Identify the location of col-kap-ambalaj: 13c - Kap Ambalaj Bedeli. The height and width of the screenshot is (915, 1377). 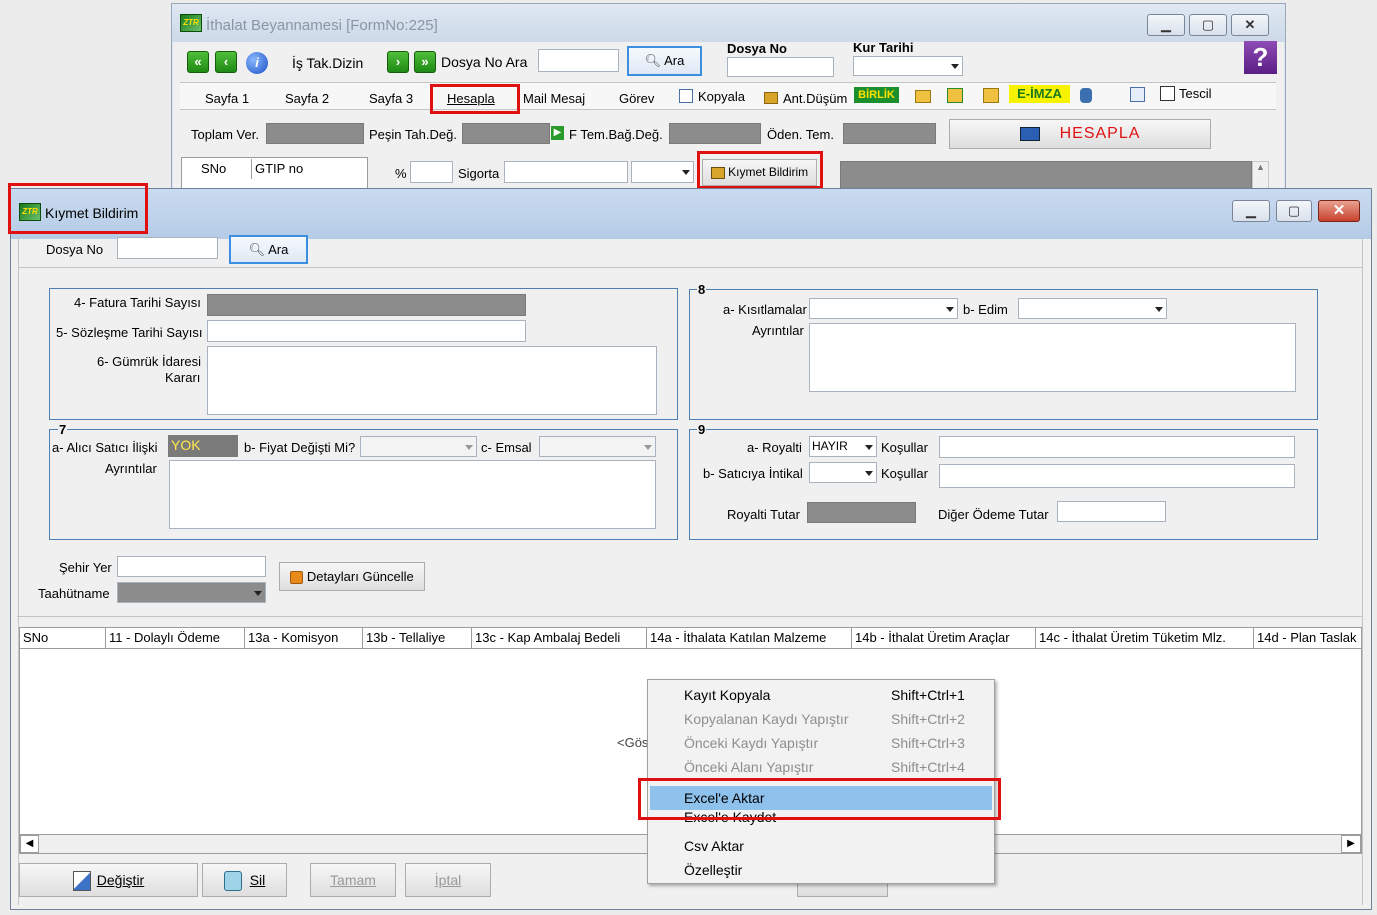
(559, 638).